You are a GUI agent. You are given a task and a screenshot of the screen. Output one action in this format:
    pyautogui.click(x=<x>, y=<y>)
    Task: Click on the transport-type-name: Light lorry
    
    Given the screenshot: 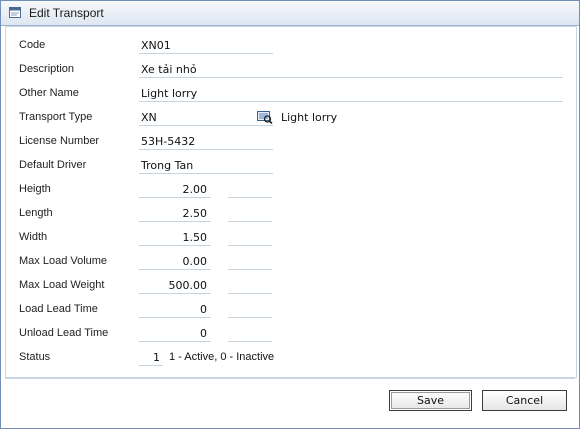 What is the action you would take?
    pyautogui.click(x=309, y=117)
    